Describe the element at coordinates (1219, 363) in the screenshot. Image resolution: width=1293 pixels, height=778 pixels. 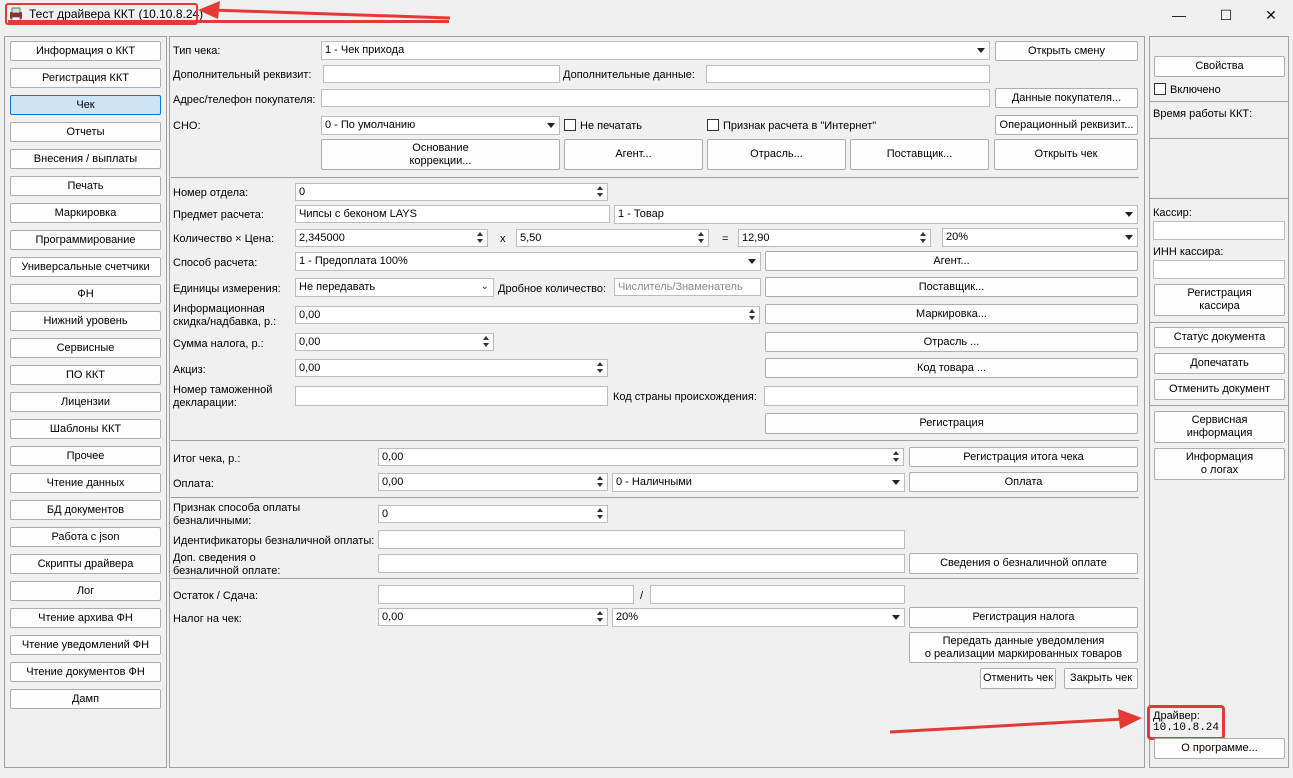
I see `reprint-button: Допечатать` at that location.